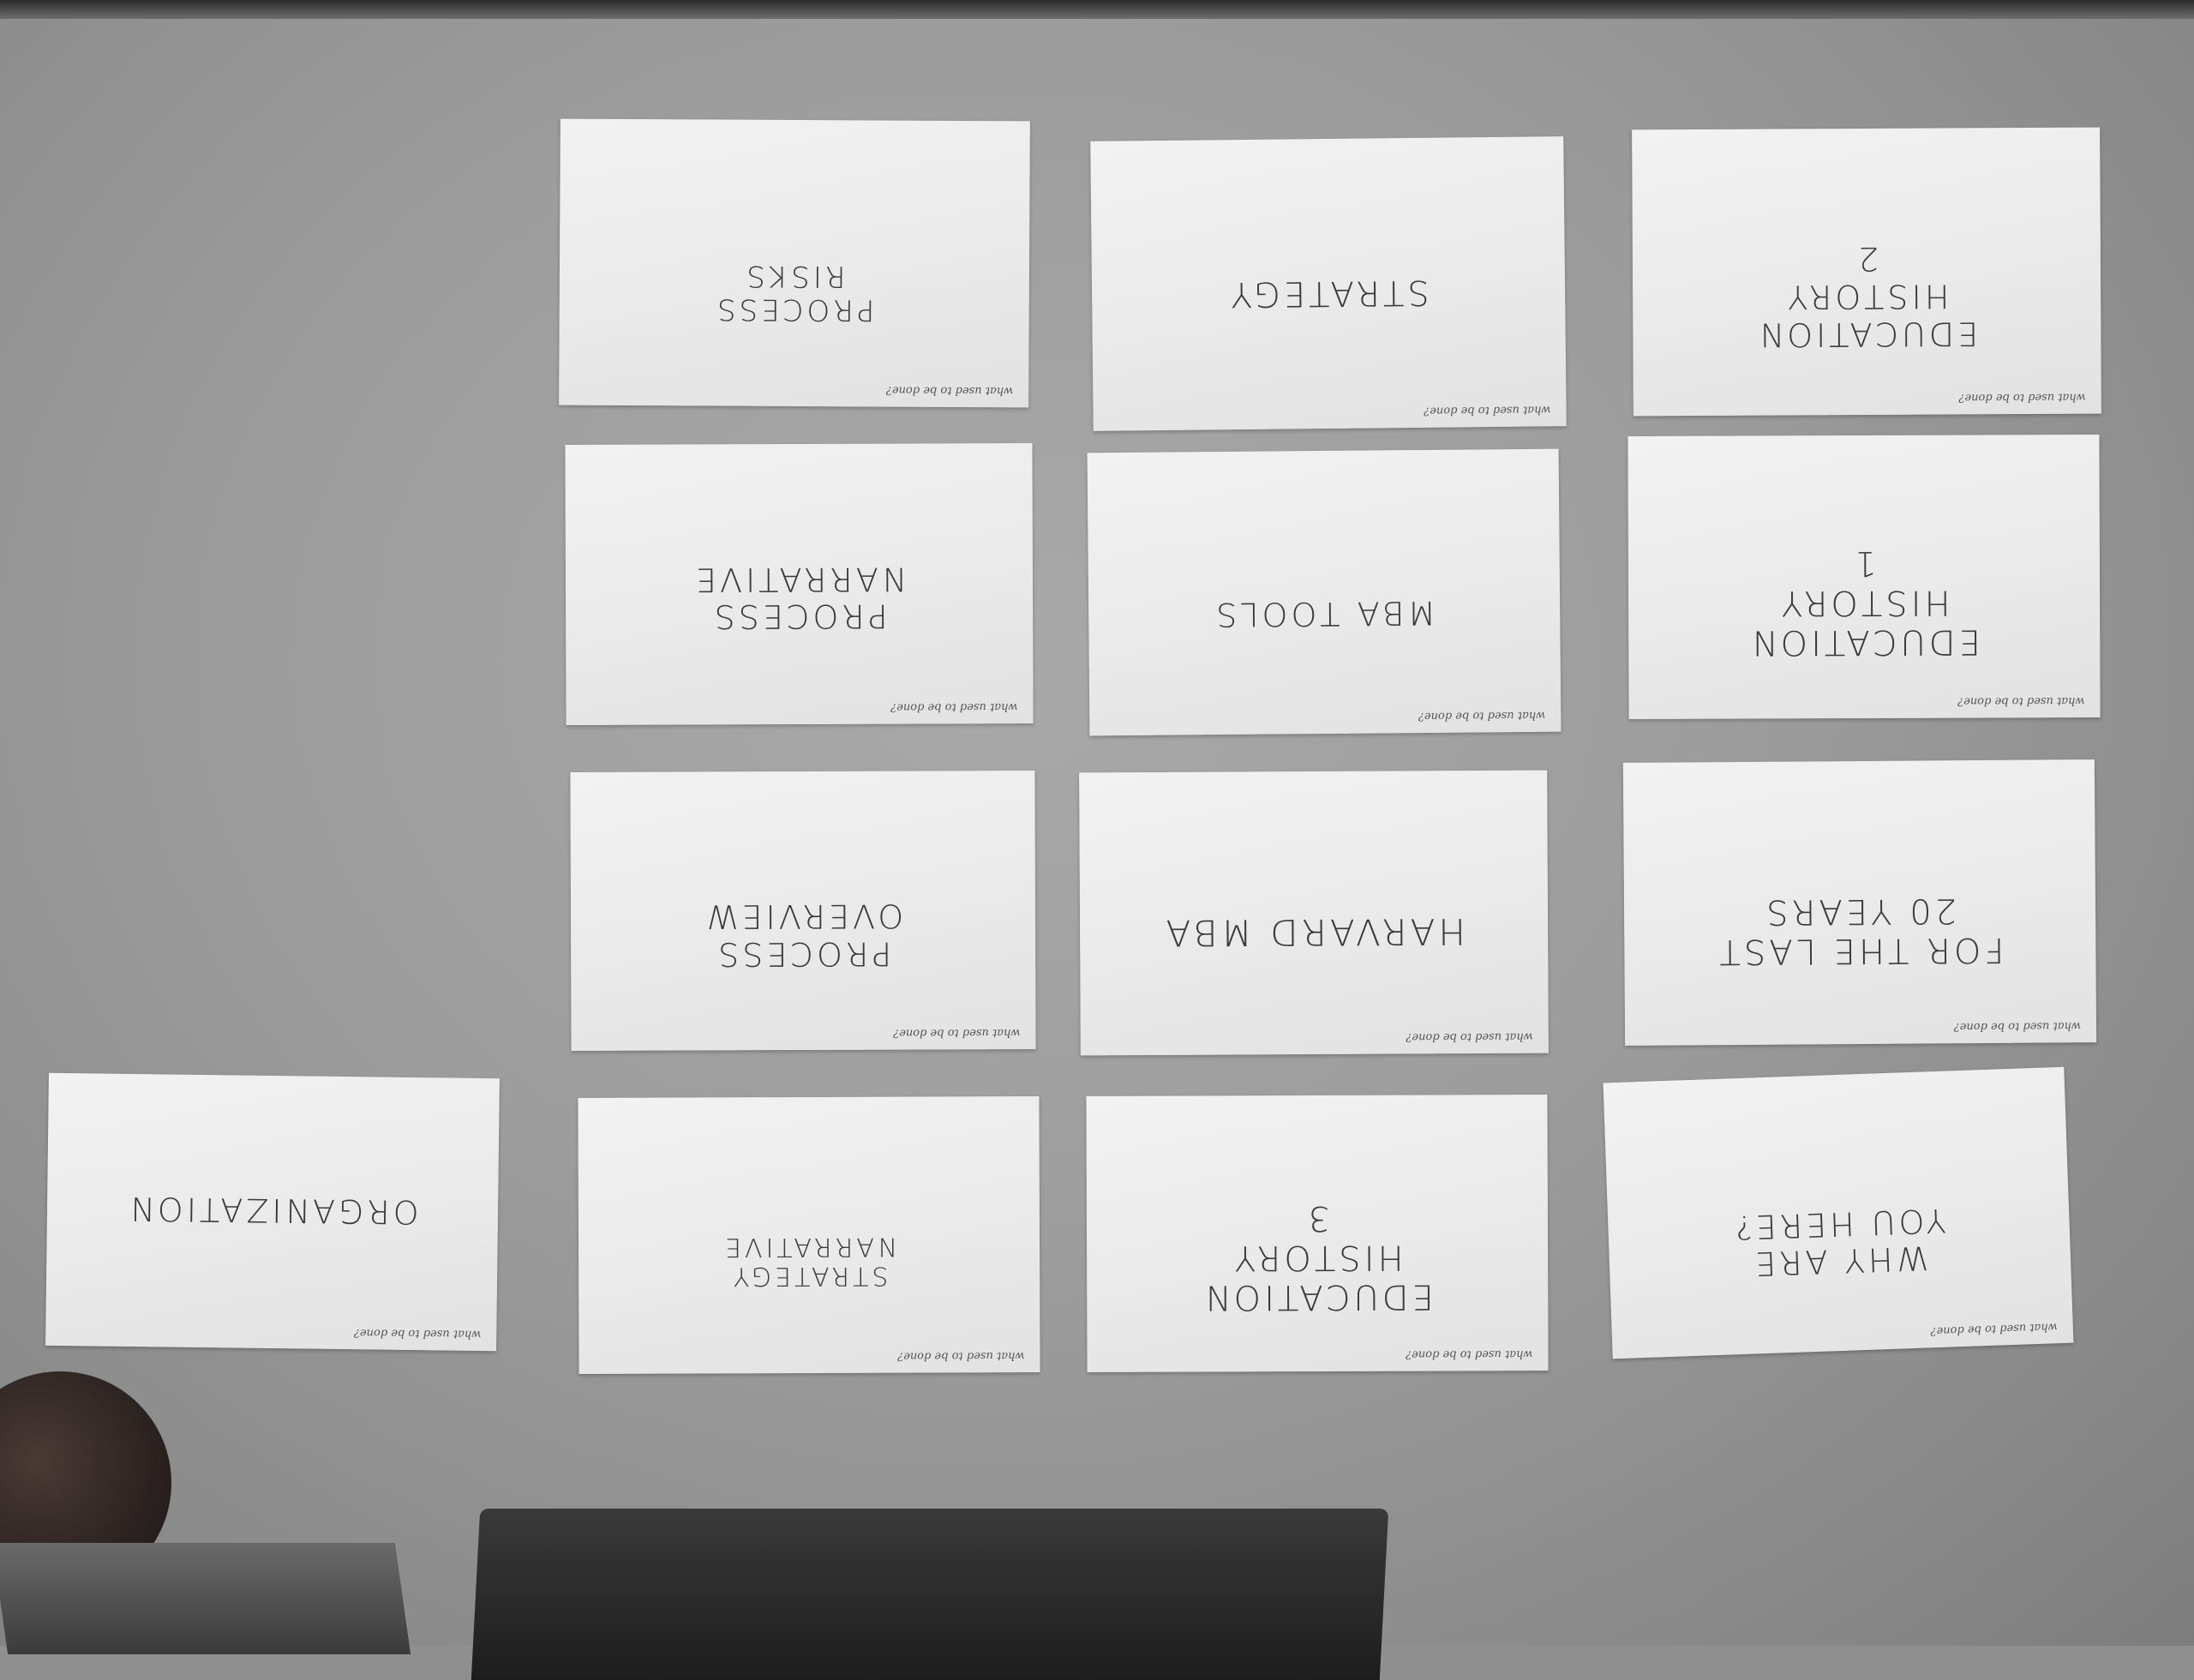 This screenshot has height=1680, width=2194. Describe the element at coordinates (1324, 592) in the screenshot. I see `card-mba-tools: MBA TOOLS what used to be done?` at that location.